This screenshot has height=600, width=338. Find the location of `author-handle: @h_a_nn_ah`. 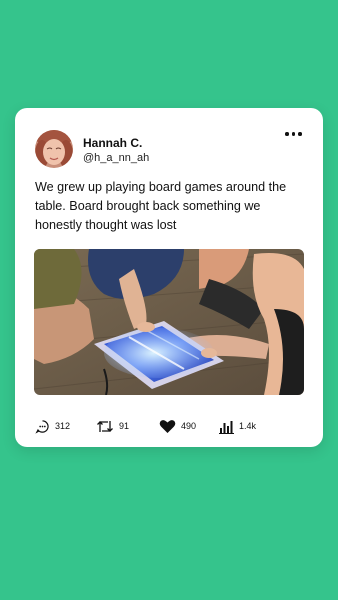

author-handle: @h_a_nn_ah is located at coordinates (116, 158).